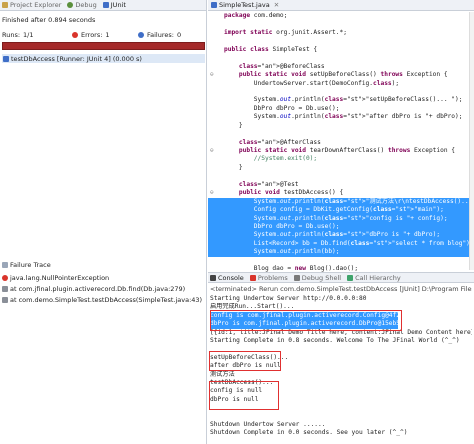 Image resolution: width=474 pixels, height=444 pixels. I want to click on test-progress-bar, so click(103, 46).